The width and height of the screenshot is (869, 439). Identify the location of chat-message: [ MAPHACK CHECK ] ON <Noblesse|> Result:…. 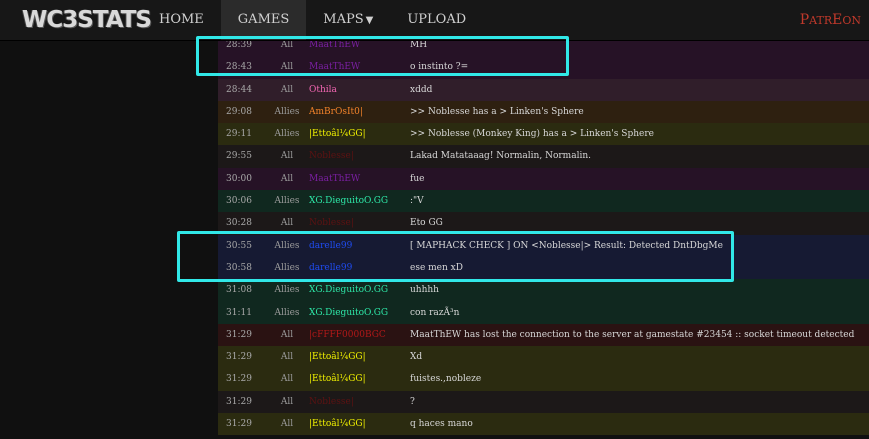
(566, 245).